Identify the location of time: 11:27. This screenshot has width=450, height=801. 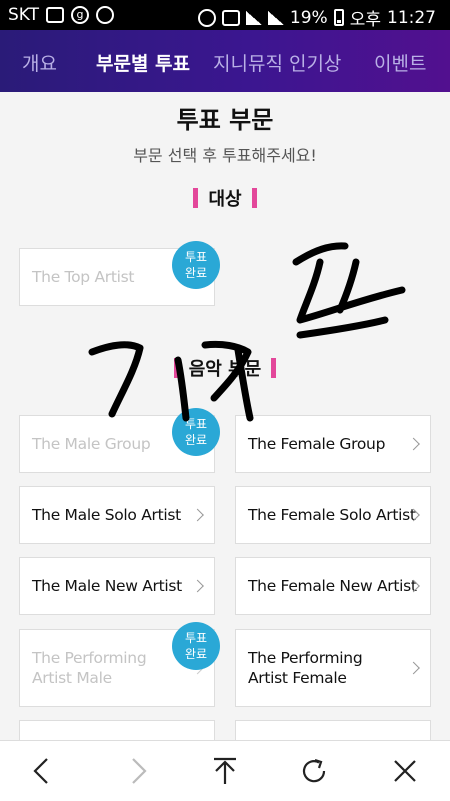
(411, 17).